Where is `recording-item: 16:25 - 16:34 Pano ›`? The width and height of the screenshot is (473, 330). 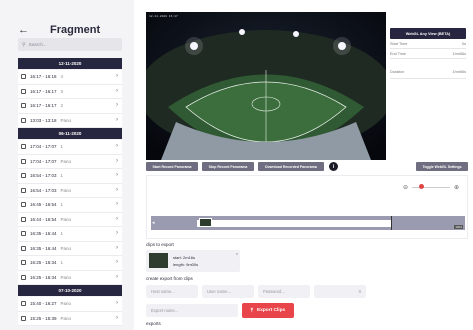 recording-item: 16:25 - 16:34 Pano › is located at coordinates (70, 277).